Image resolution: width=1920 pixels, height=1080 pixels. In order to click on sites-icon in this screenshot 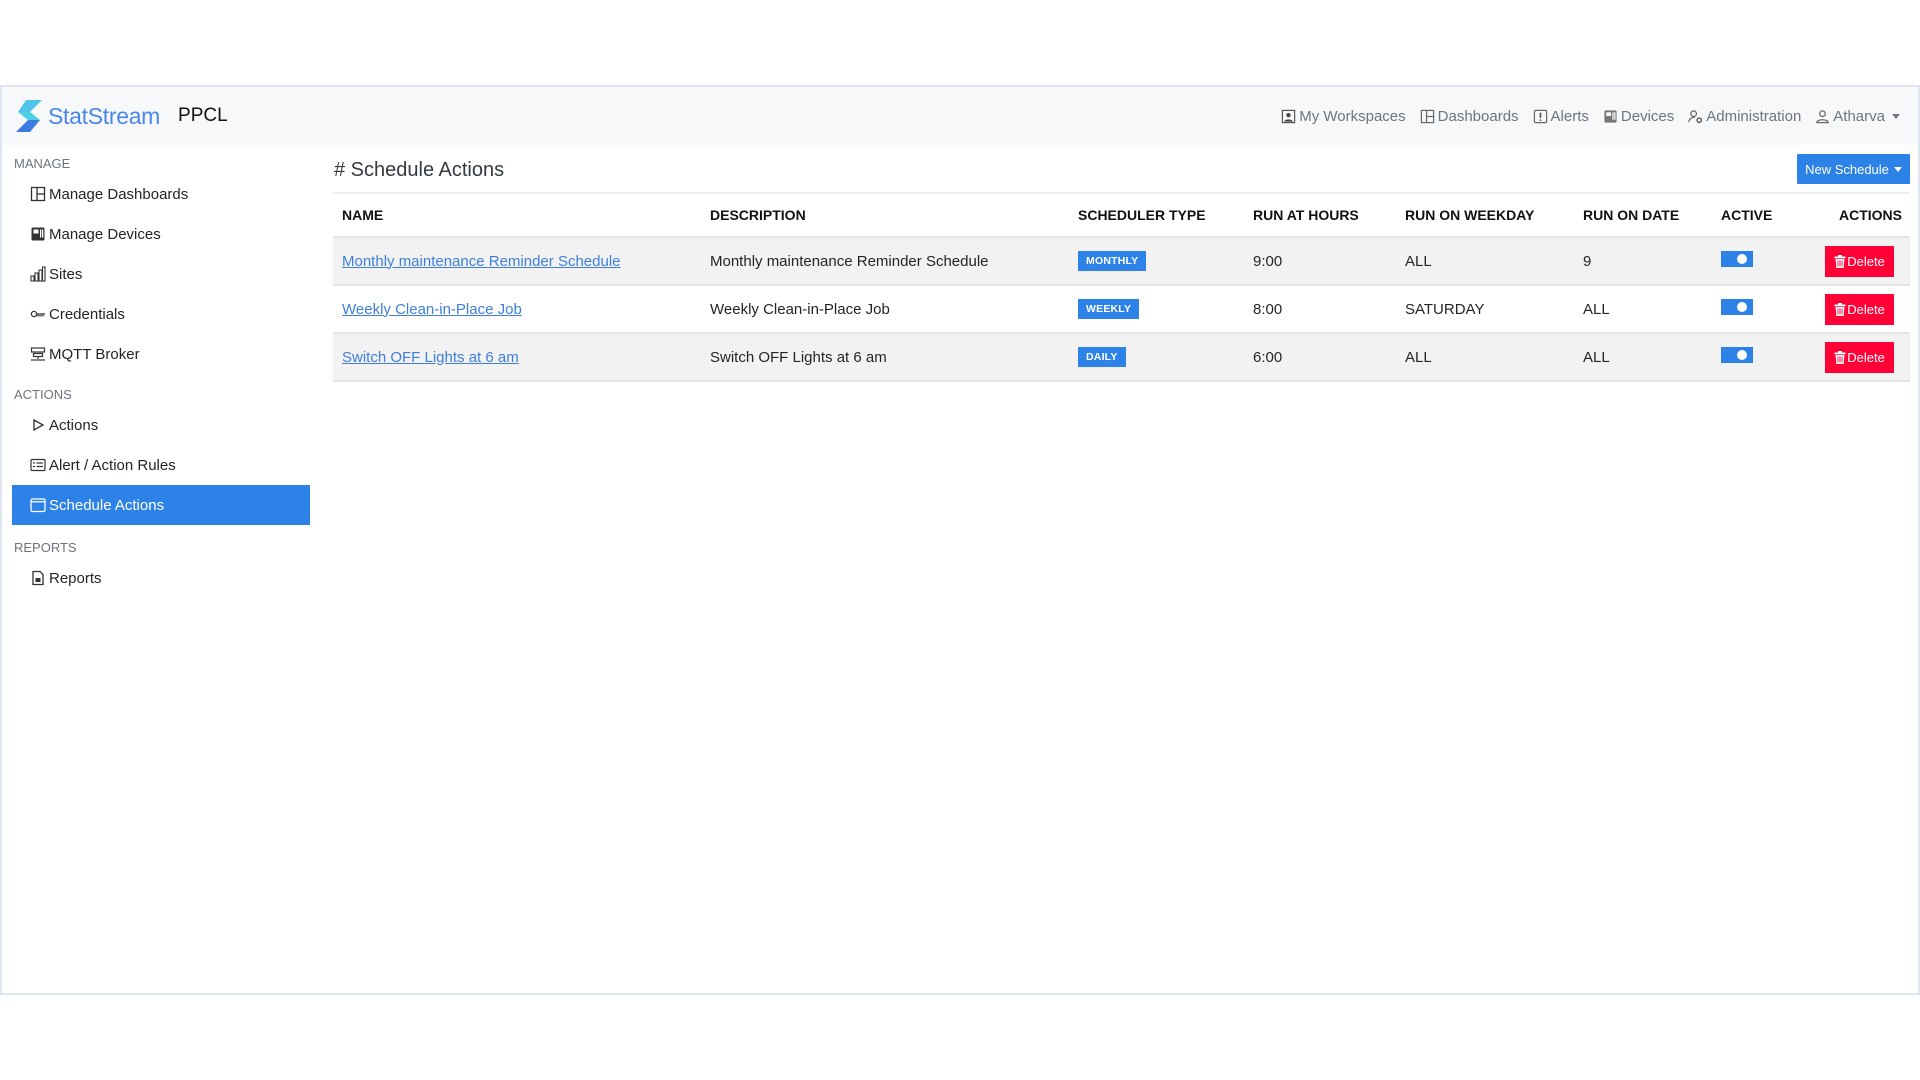, I will do `click(38, 274)`.